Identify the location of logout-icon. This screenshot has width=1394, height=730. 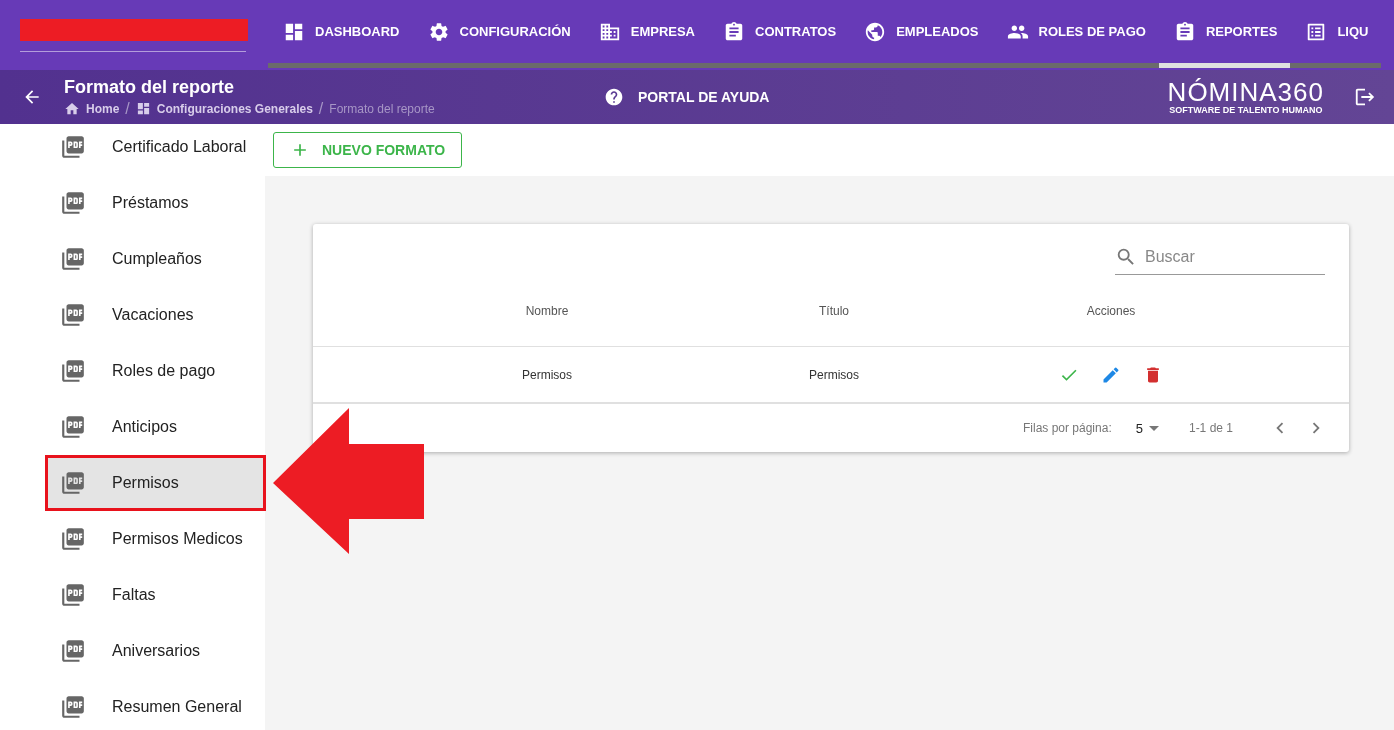
(1365, 97).